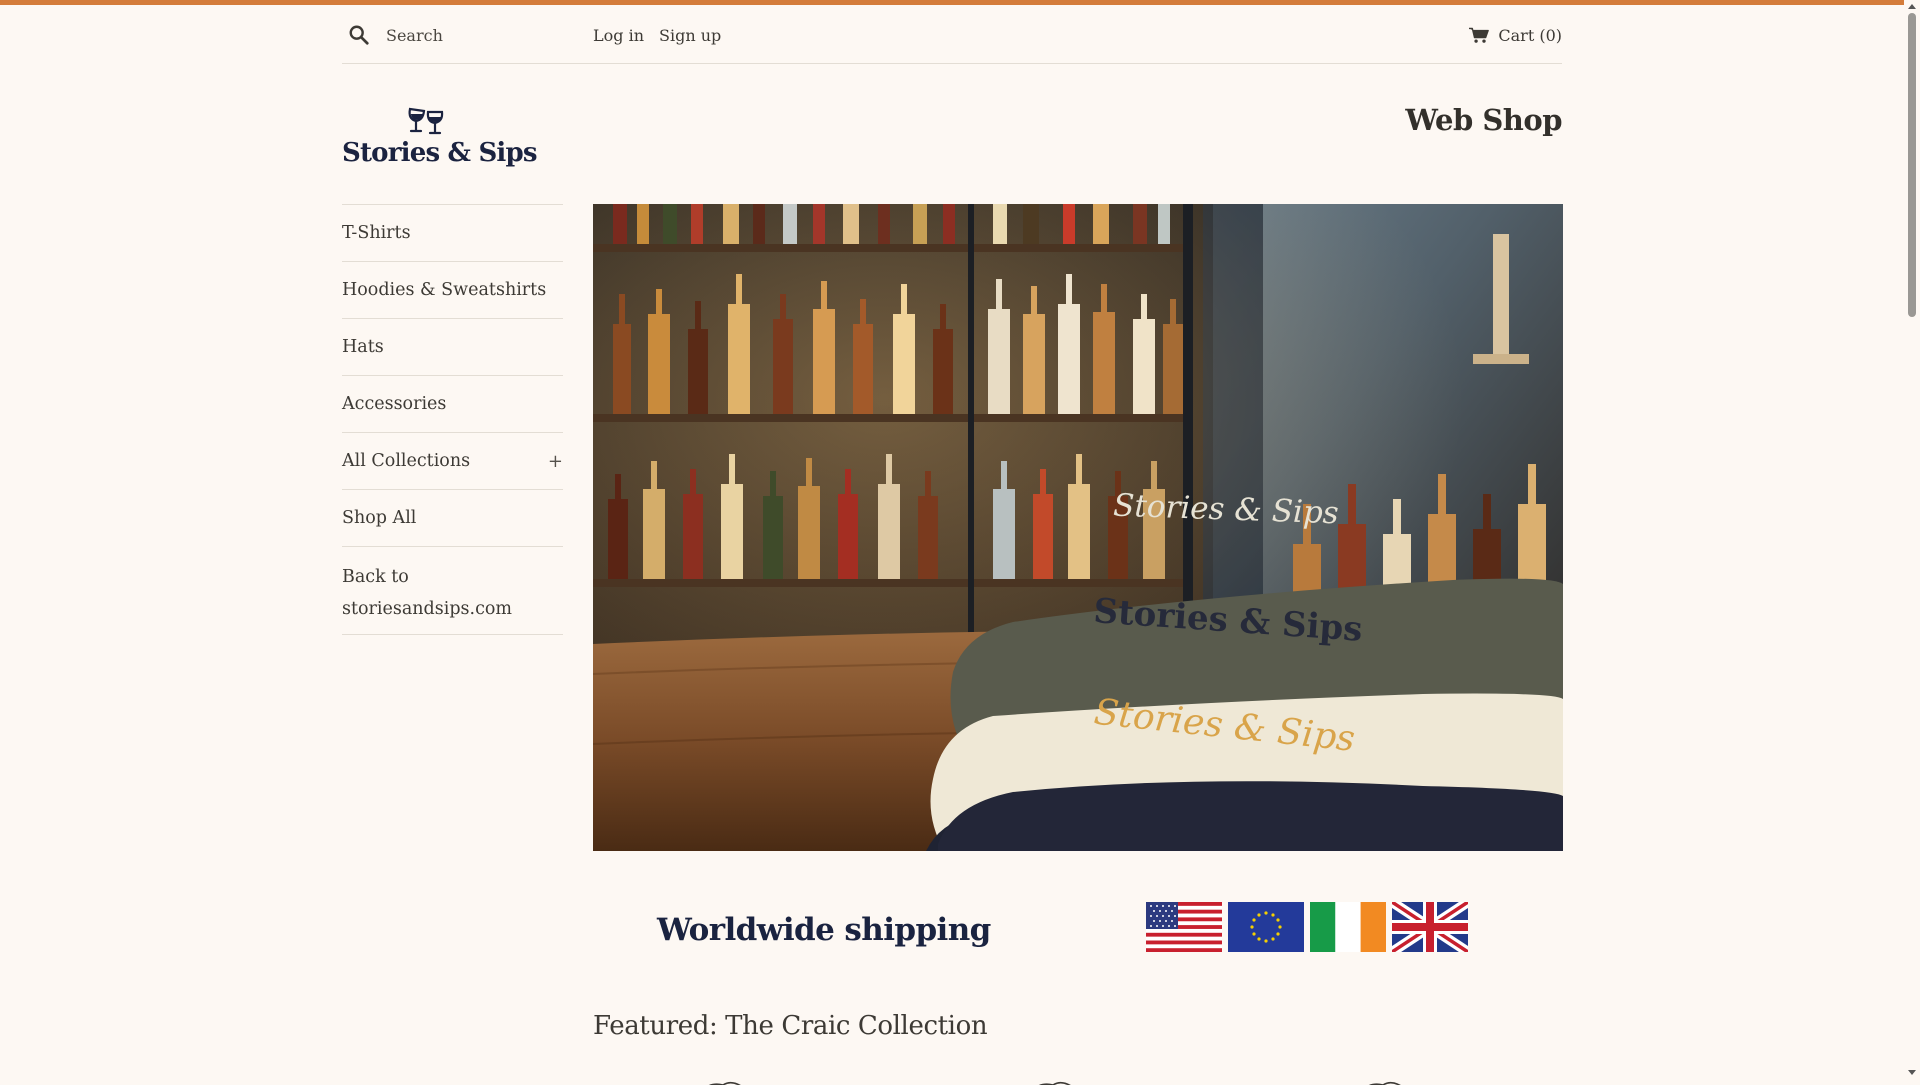 This screenshot has height=1085, width=1920. I want to click on page-title: Web Shop, so click(1483, 120).